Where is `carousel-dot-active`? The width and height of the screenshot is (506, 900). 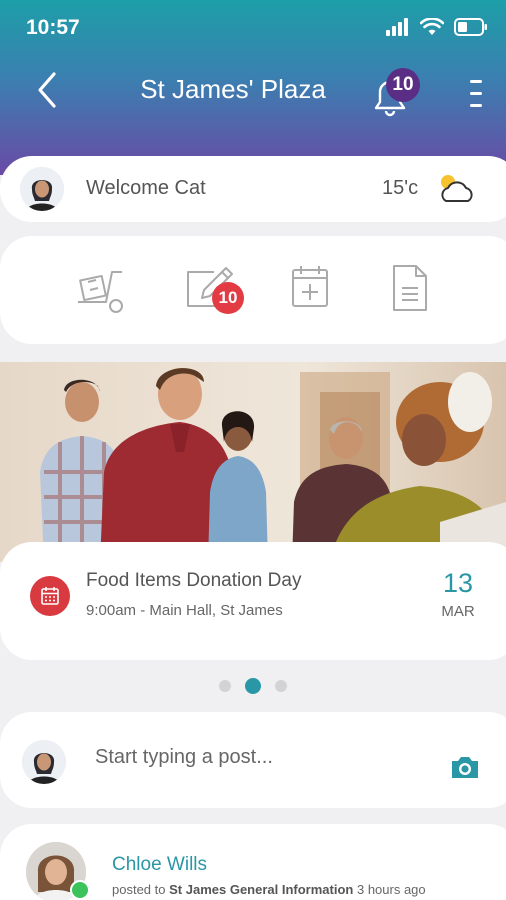 carousel-dot-active is located at coordinates (253, 686).